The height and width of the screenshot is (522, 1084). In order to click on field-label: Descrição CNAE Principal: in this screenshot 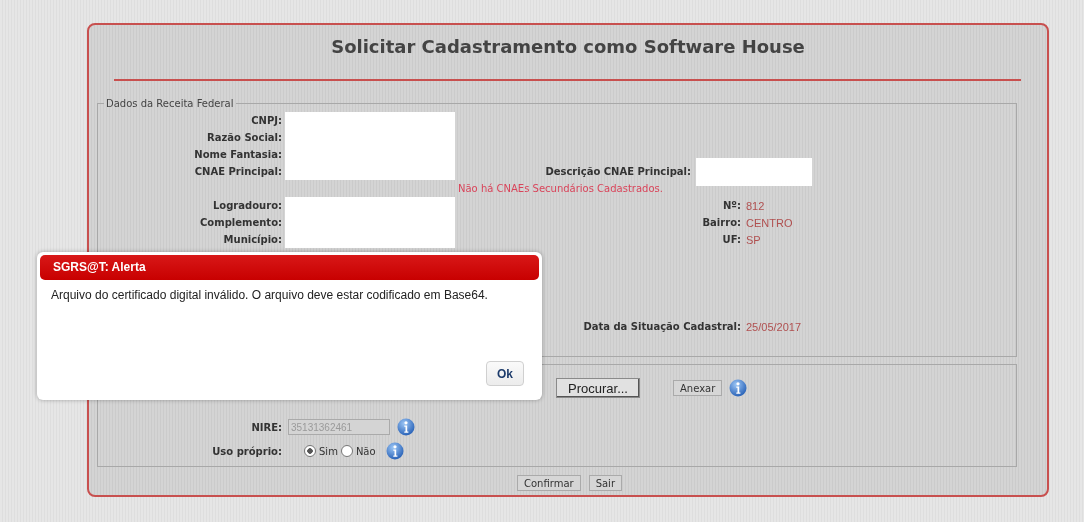, I will do `click(617, 171)`.